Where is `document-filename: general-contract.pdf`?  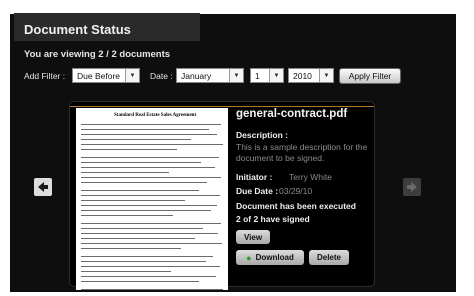 document-filename: general-contract.pdf is located at coordinates (292, 114).